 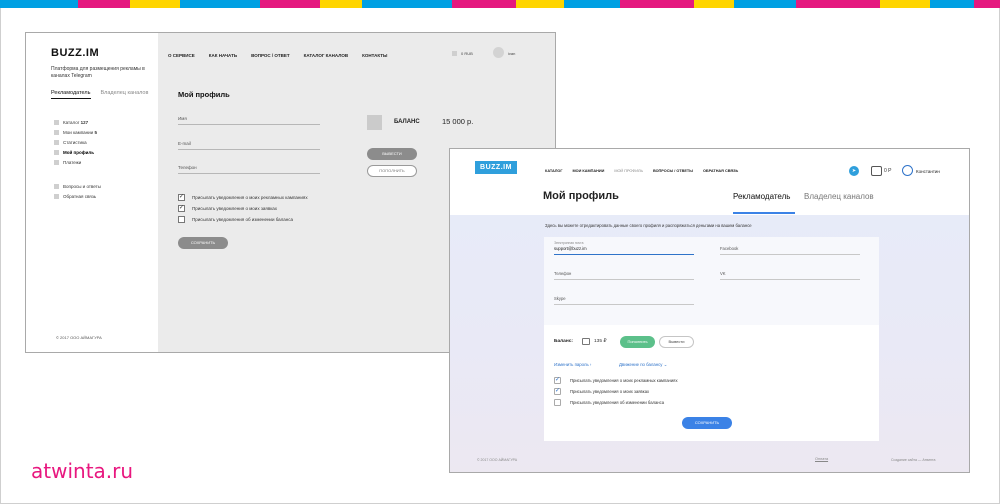 I want to click on wireframe-balance-label: БАЛАНС, so click(x=407, y=122).